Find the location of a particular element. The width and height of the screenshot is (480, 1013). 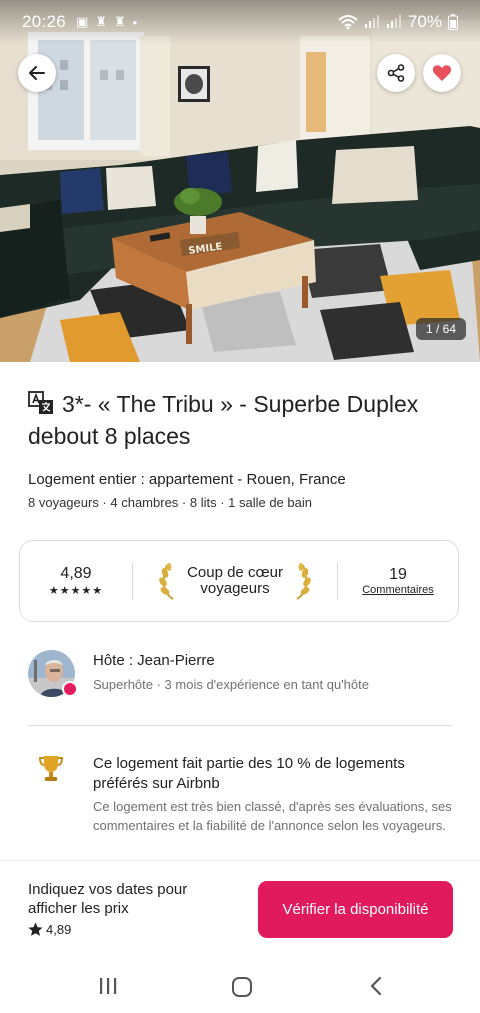

section-divider is located at coordinates (240, 725).